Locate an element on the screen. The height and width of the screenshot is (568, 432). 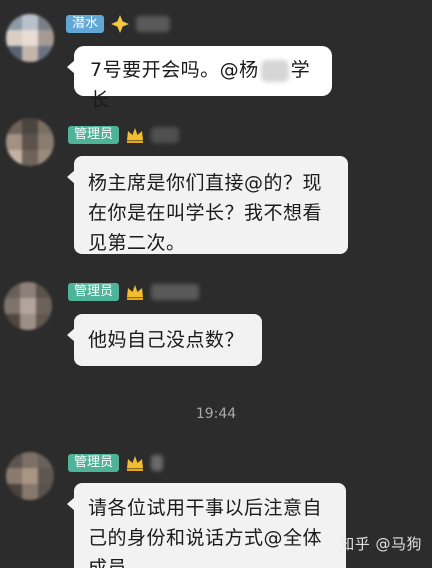
watermark: 知乎 @马狗 is located at coordinates (380, 544).